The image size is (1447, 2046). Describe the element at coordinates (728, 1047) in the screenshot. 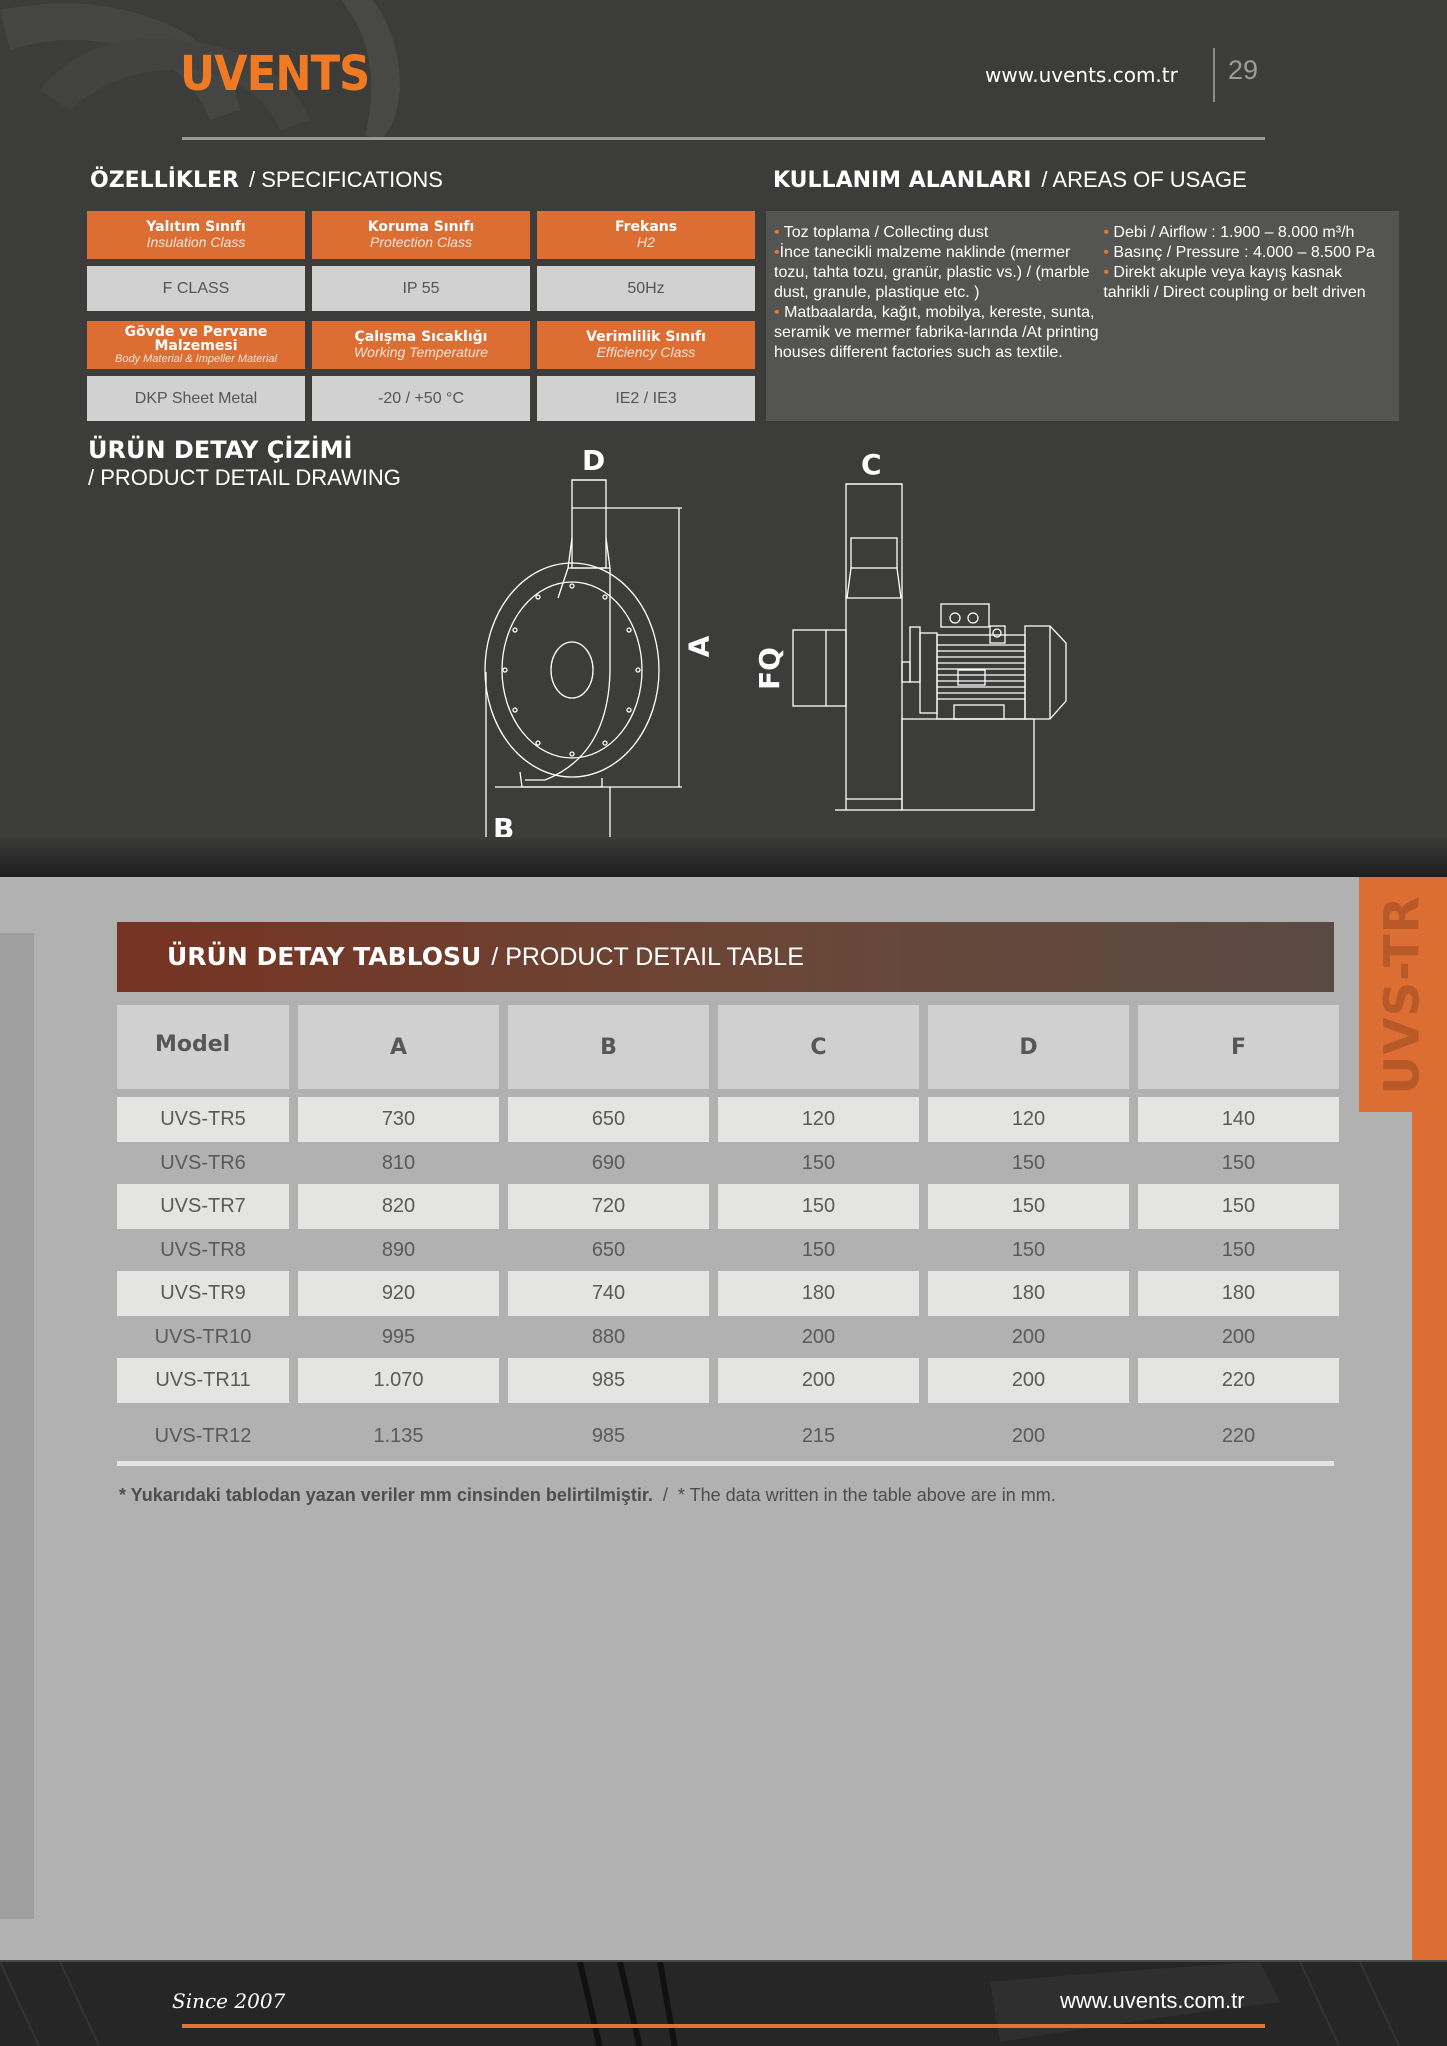

I see `table-header-row: Model A B C D F` at that location.